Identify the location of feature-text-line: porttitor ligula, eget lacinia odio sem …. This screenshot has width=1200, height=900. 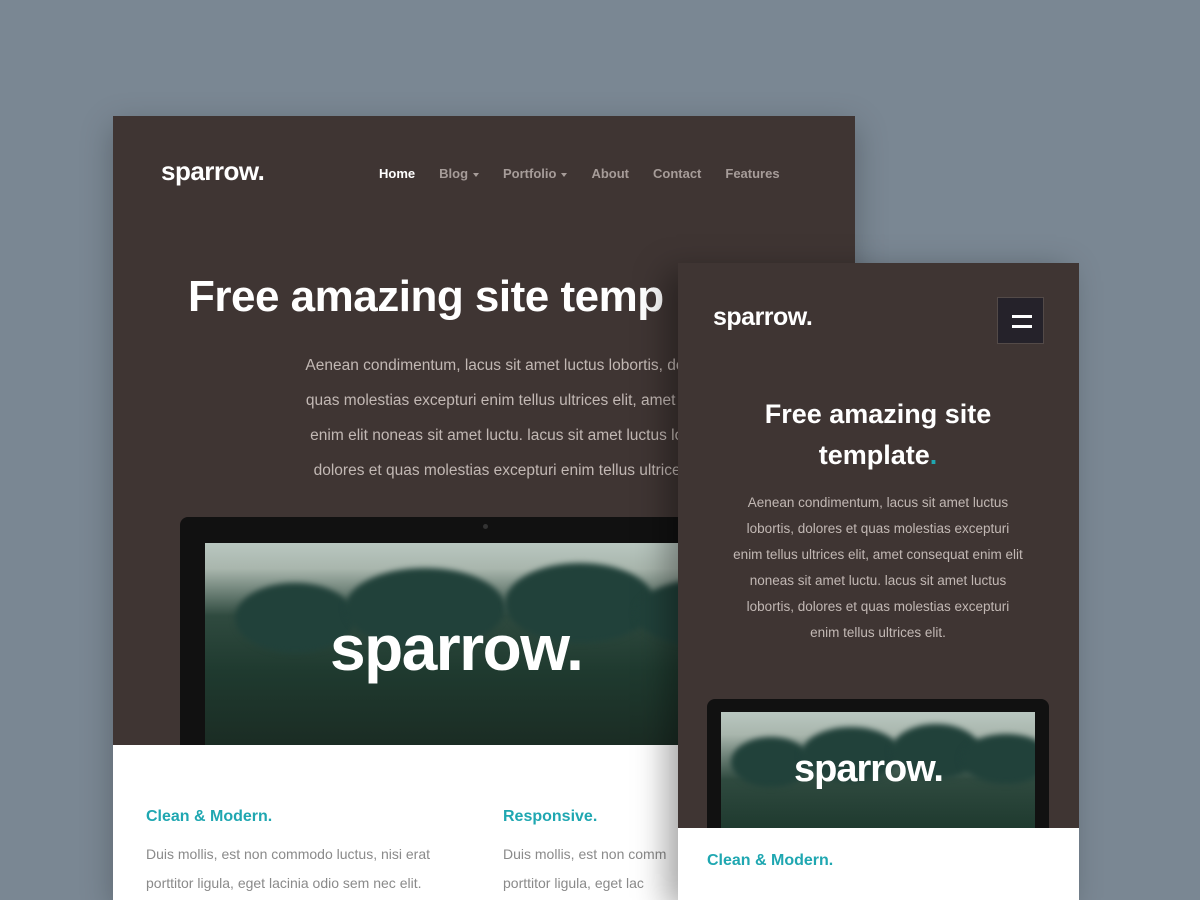
(284, 883).